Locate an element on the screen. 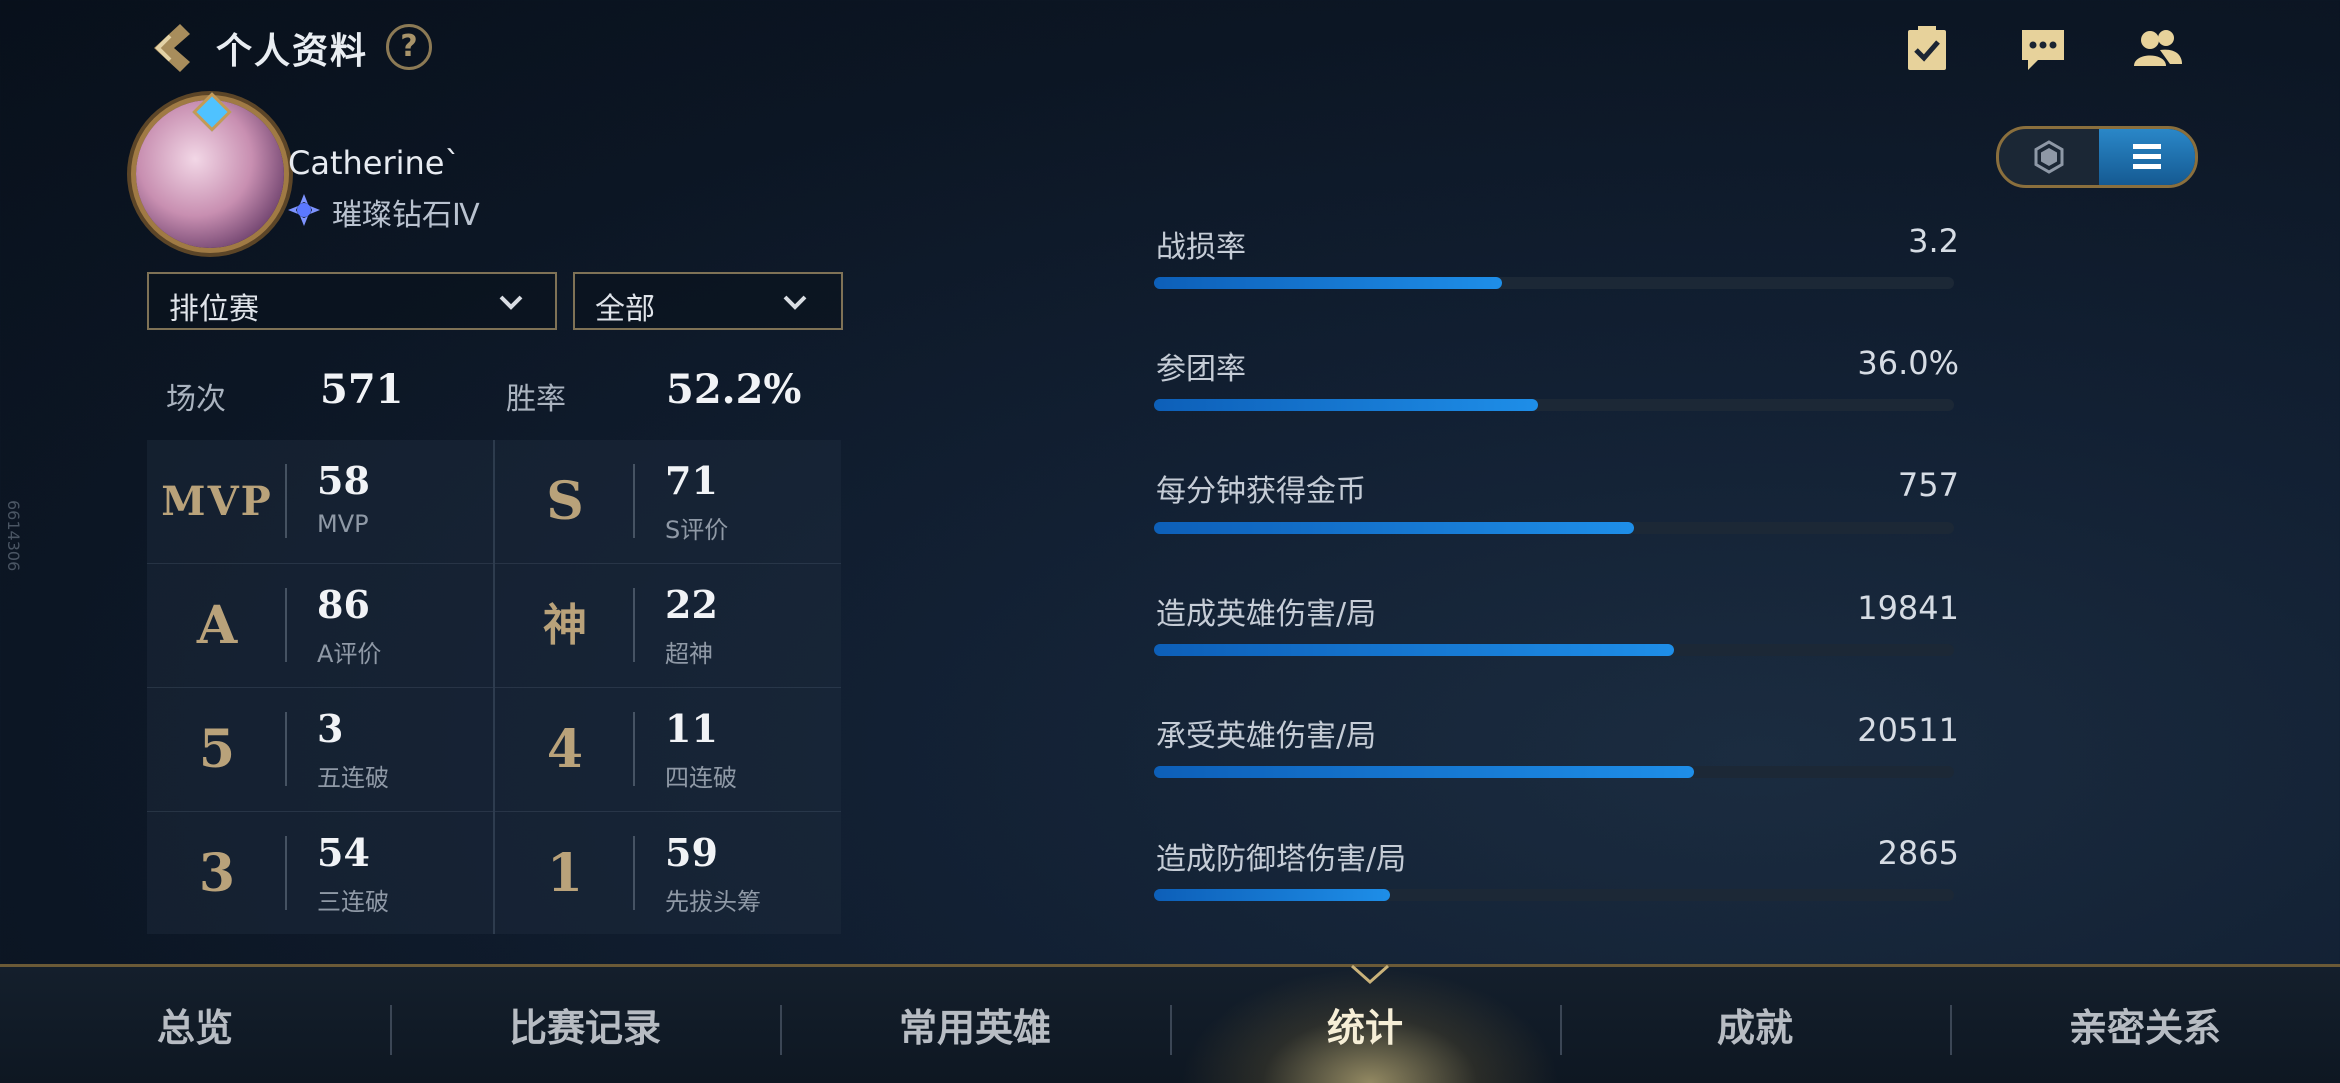 This screenshot has width=2340, height=1083. tab-match-history: 比赛记录 is located at coordinates (585, 1024).